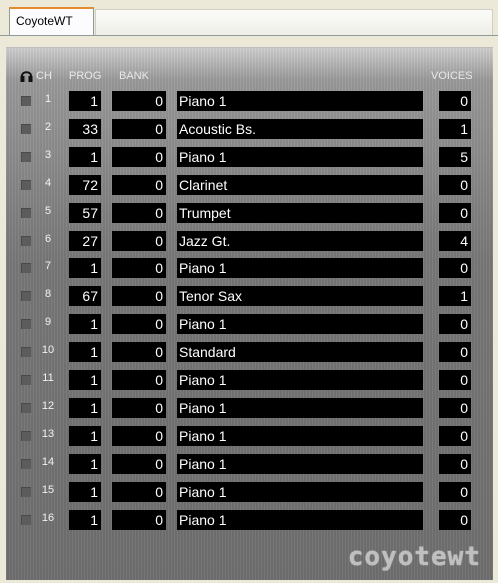  Describe the element at coordinates (455, 241) in the screenshot. I see `voices-count: 4` at that location.